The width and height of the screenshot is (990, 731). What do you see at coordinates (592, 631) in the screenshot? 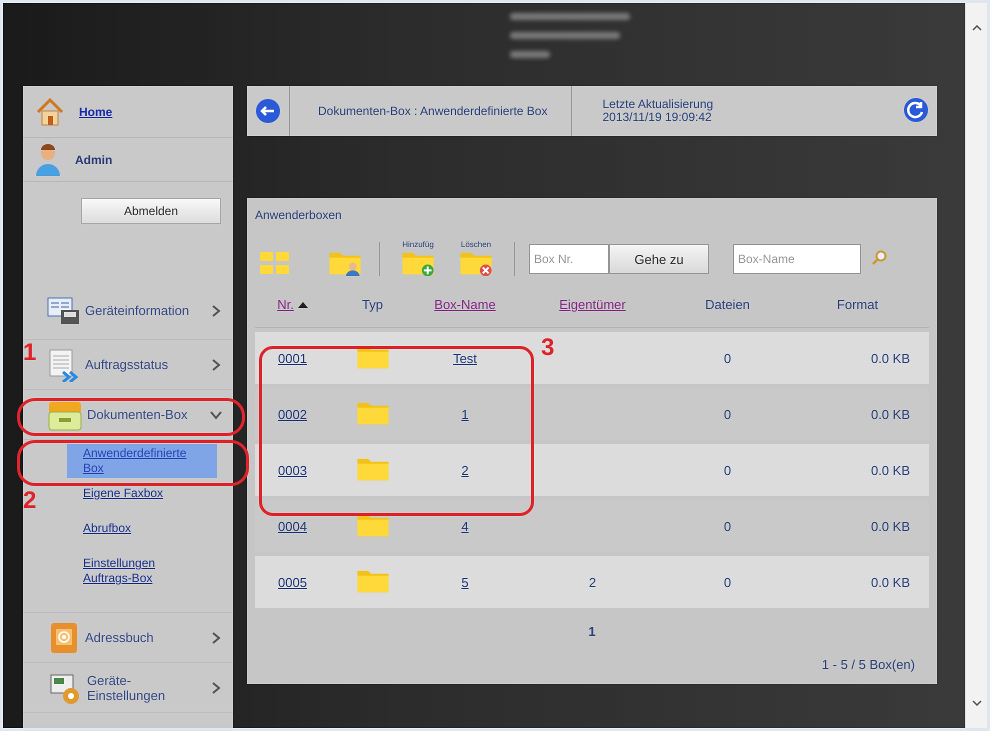
I see `page-number: 1` at bounding box center [592, 631].